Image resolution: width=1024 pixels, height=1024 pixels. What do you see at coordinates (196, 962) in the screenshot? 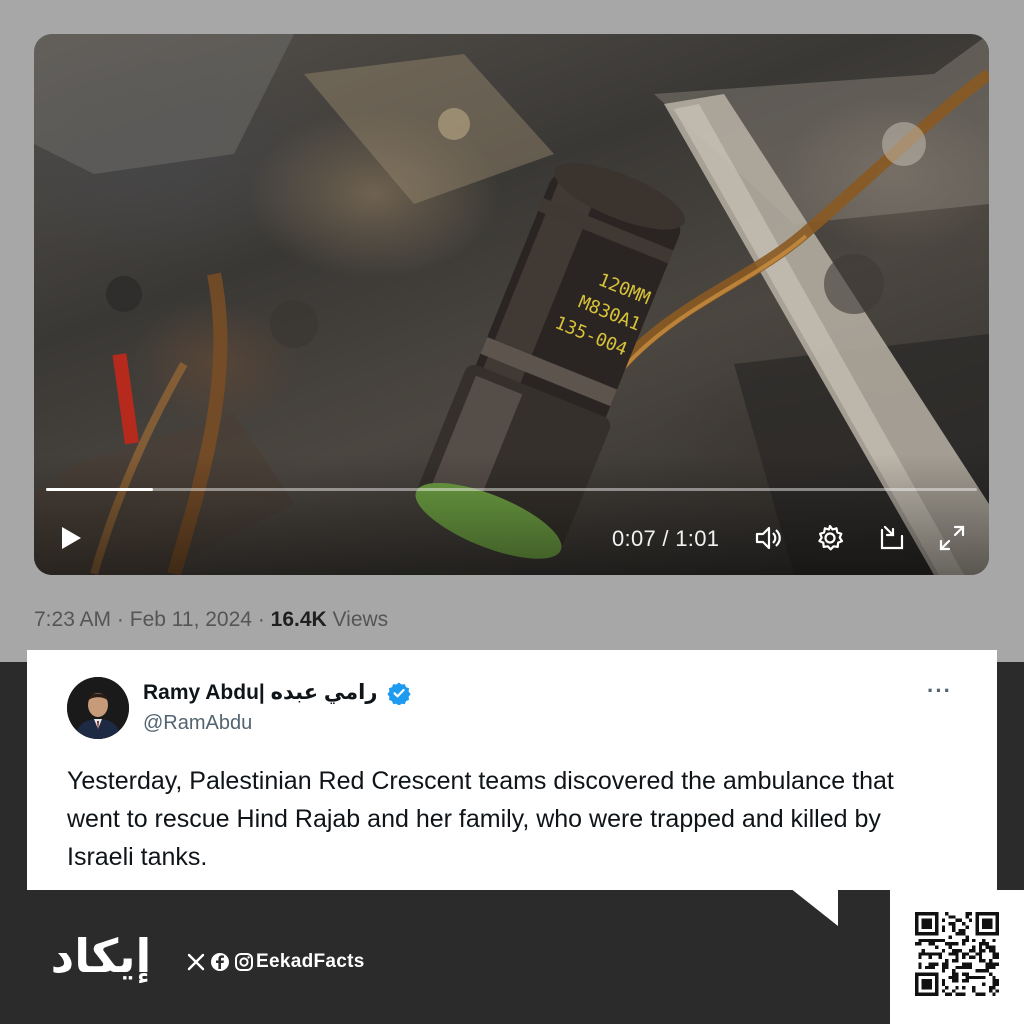
I see `x-icon` at bounding box center [196, 962].